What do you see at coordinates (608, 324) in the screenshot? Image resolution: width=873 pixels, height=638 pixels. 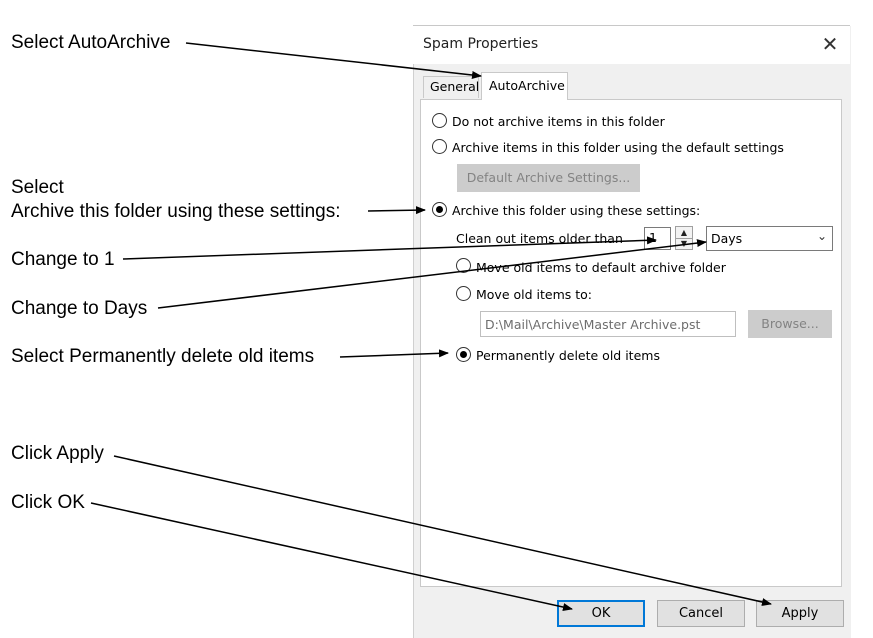 I see `archive-path-input: D:\Mail\Archive\Master Archive.pst` at bounding box center [608, 324].